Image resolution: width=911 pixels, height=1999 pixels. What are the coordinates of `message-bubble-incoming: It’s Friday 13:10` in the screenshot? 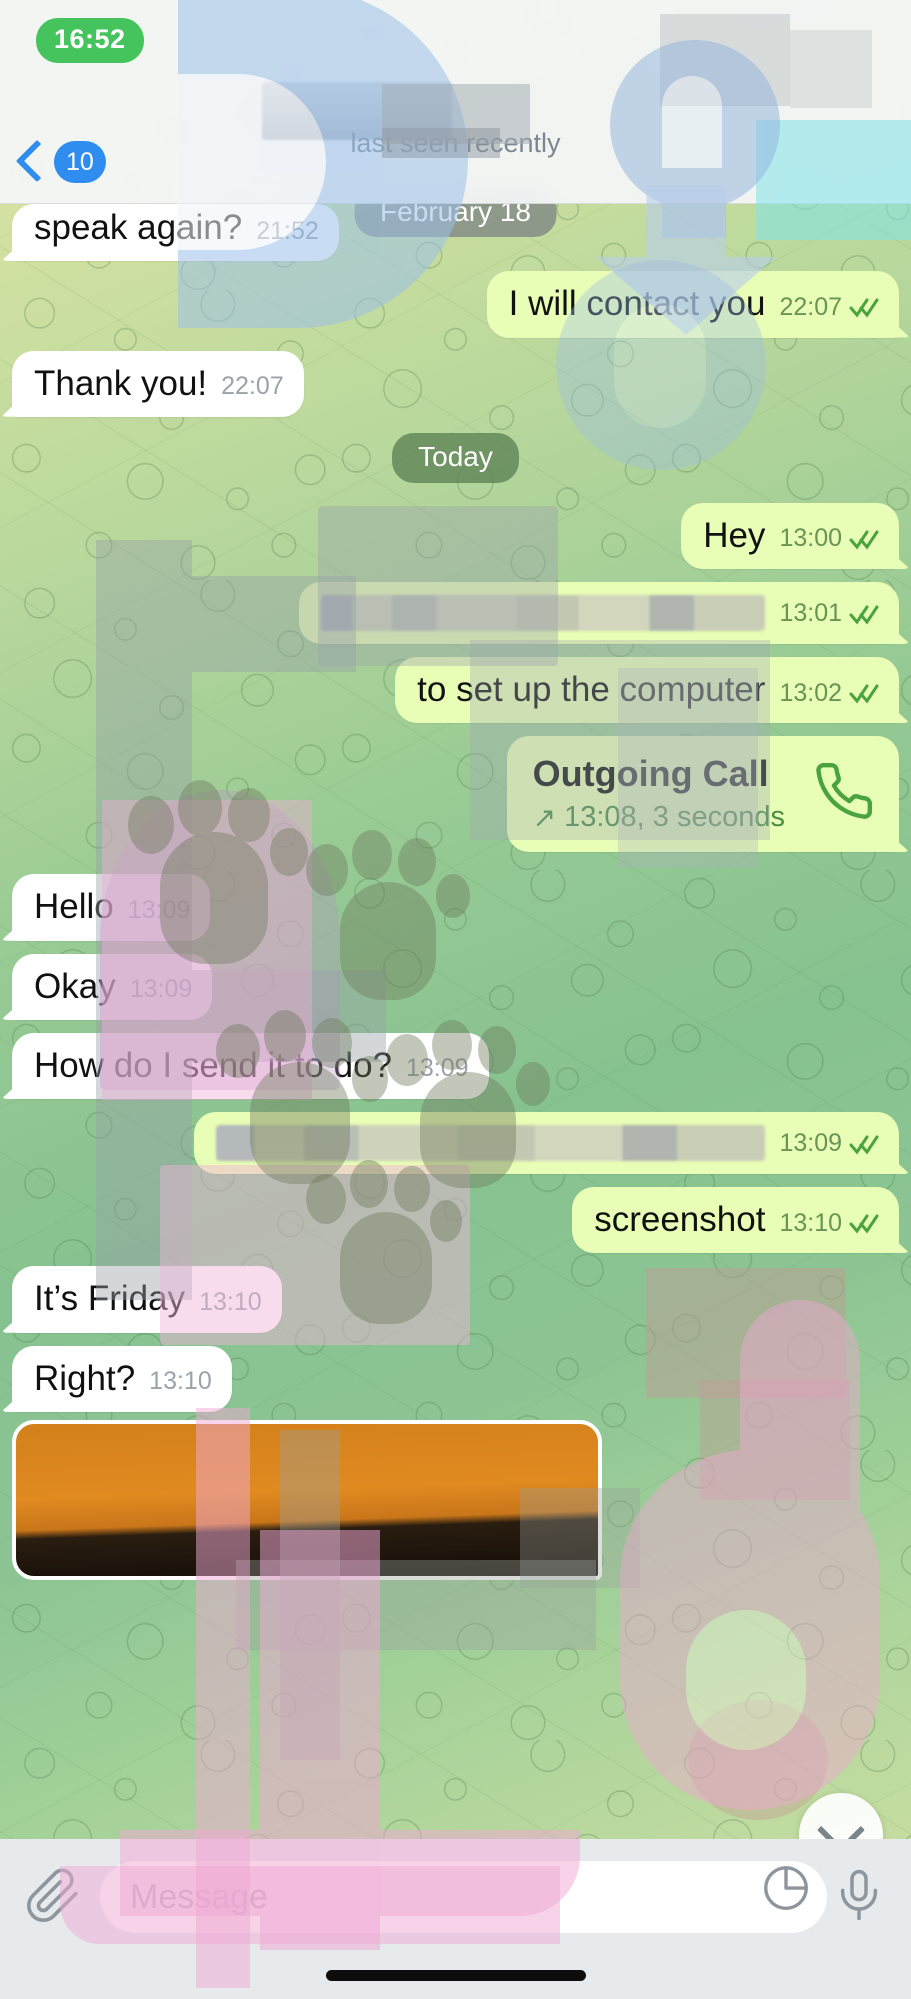 It's located at (147, 1299).